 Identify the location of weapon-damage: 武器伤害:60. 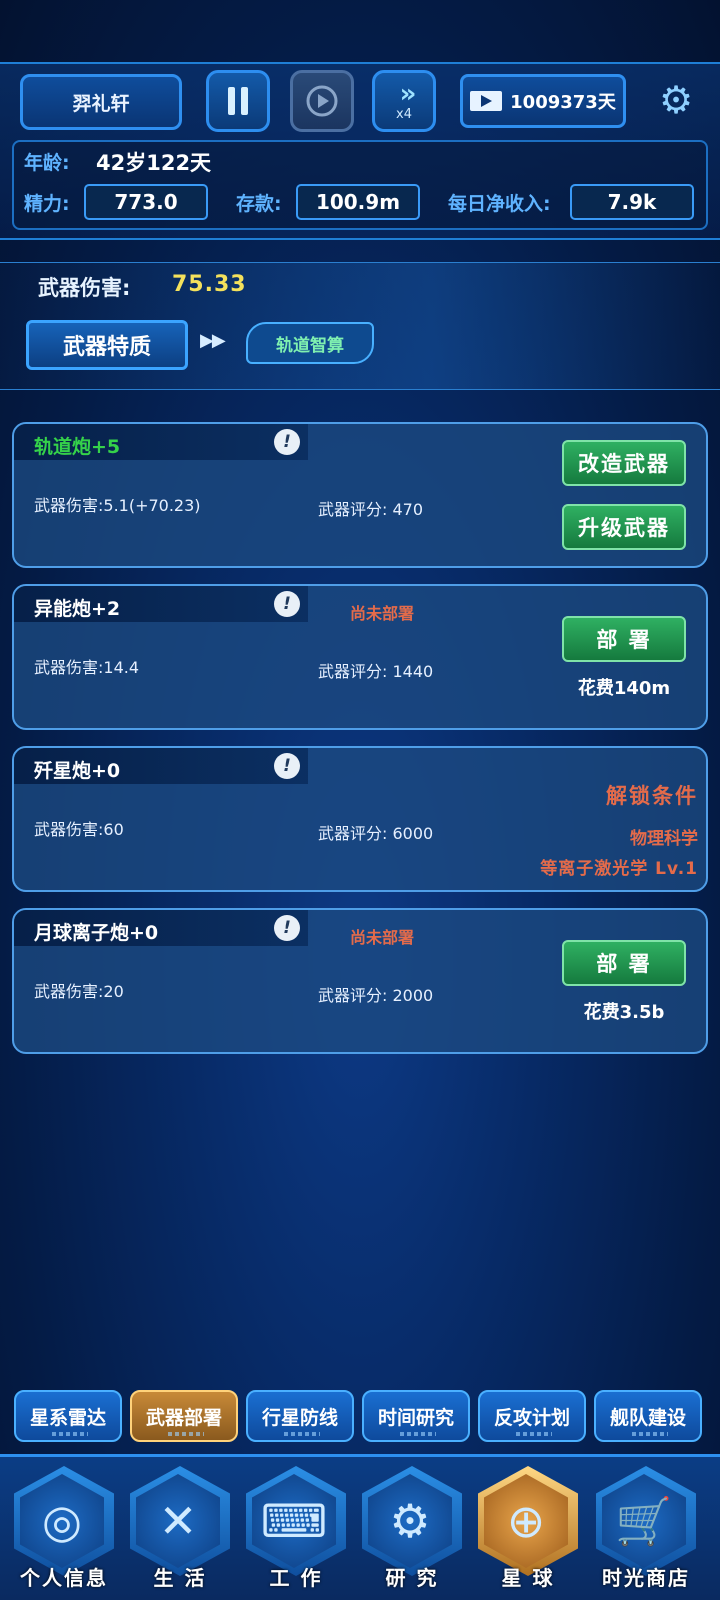
(79, 829).